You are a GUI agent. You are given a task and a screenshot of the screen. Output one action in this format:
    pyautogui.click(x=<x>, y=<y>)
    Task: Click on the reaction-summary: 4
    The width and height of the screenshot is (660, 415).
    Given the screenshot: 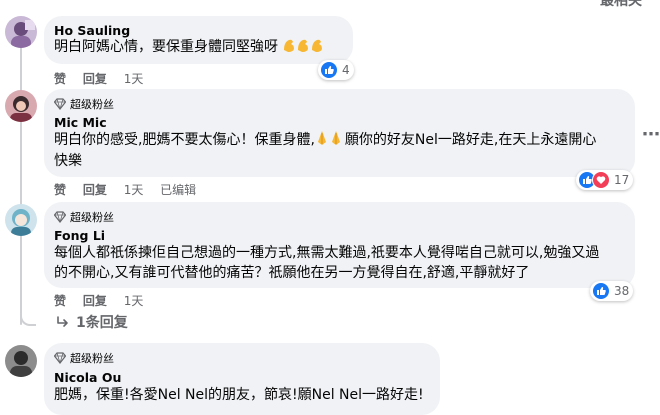 What is the action you would take?
    pyautogui.click(x=336, y=70)
    